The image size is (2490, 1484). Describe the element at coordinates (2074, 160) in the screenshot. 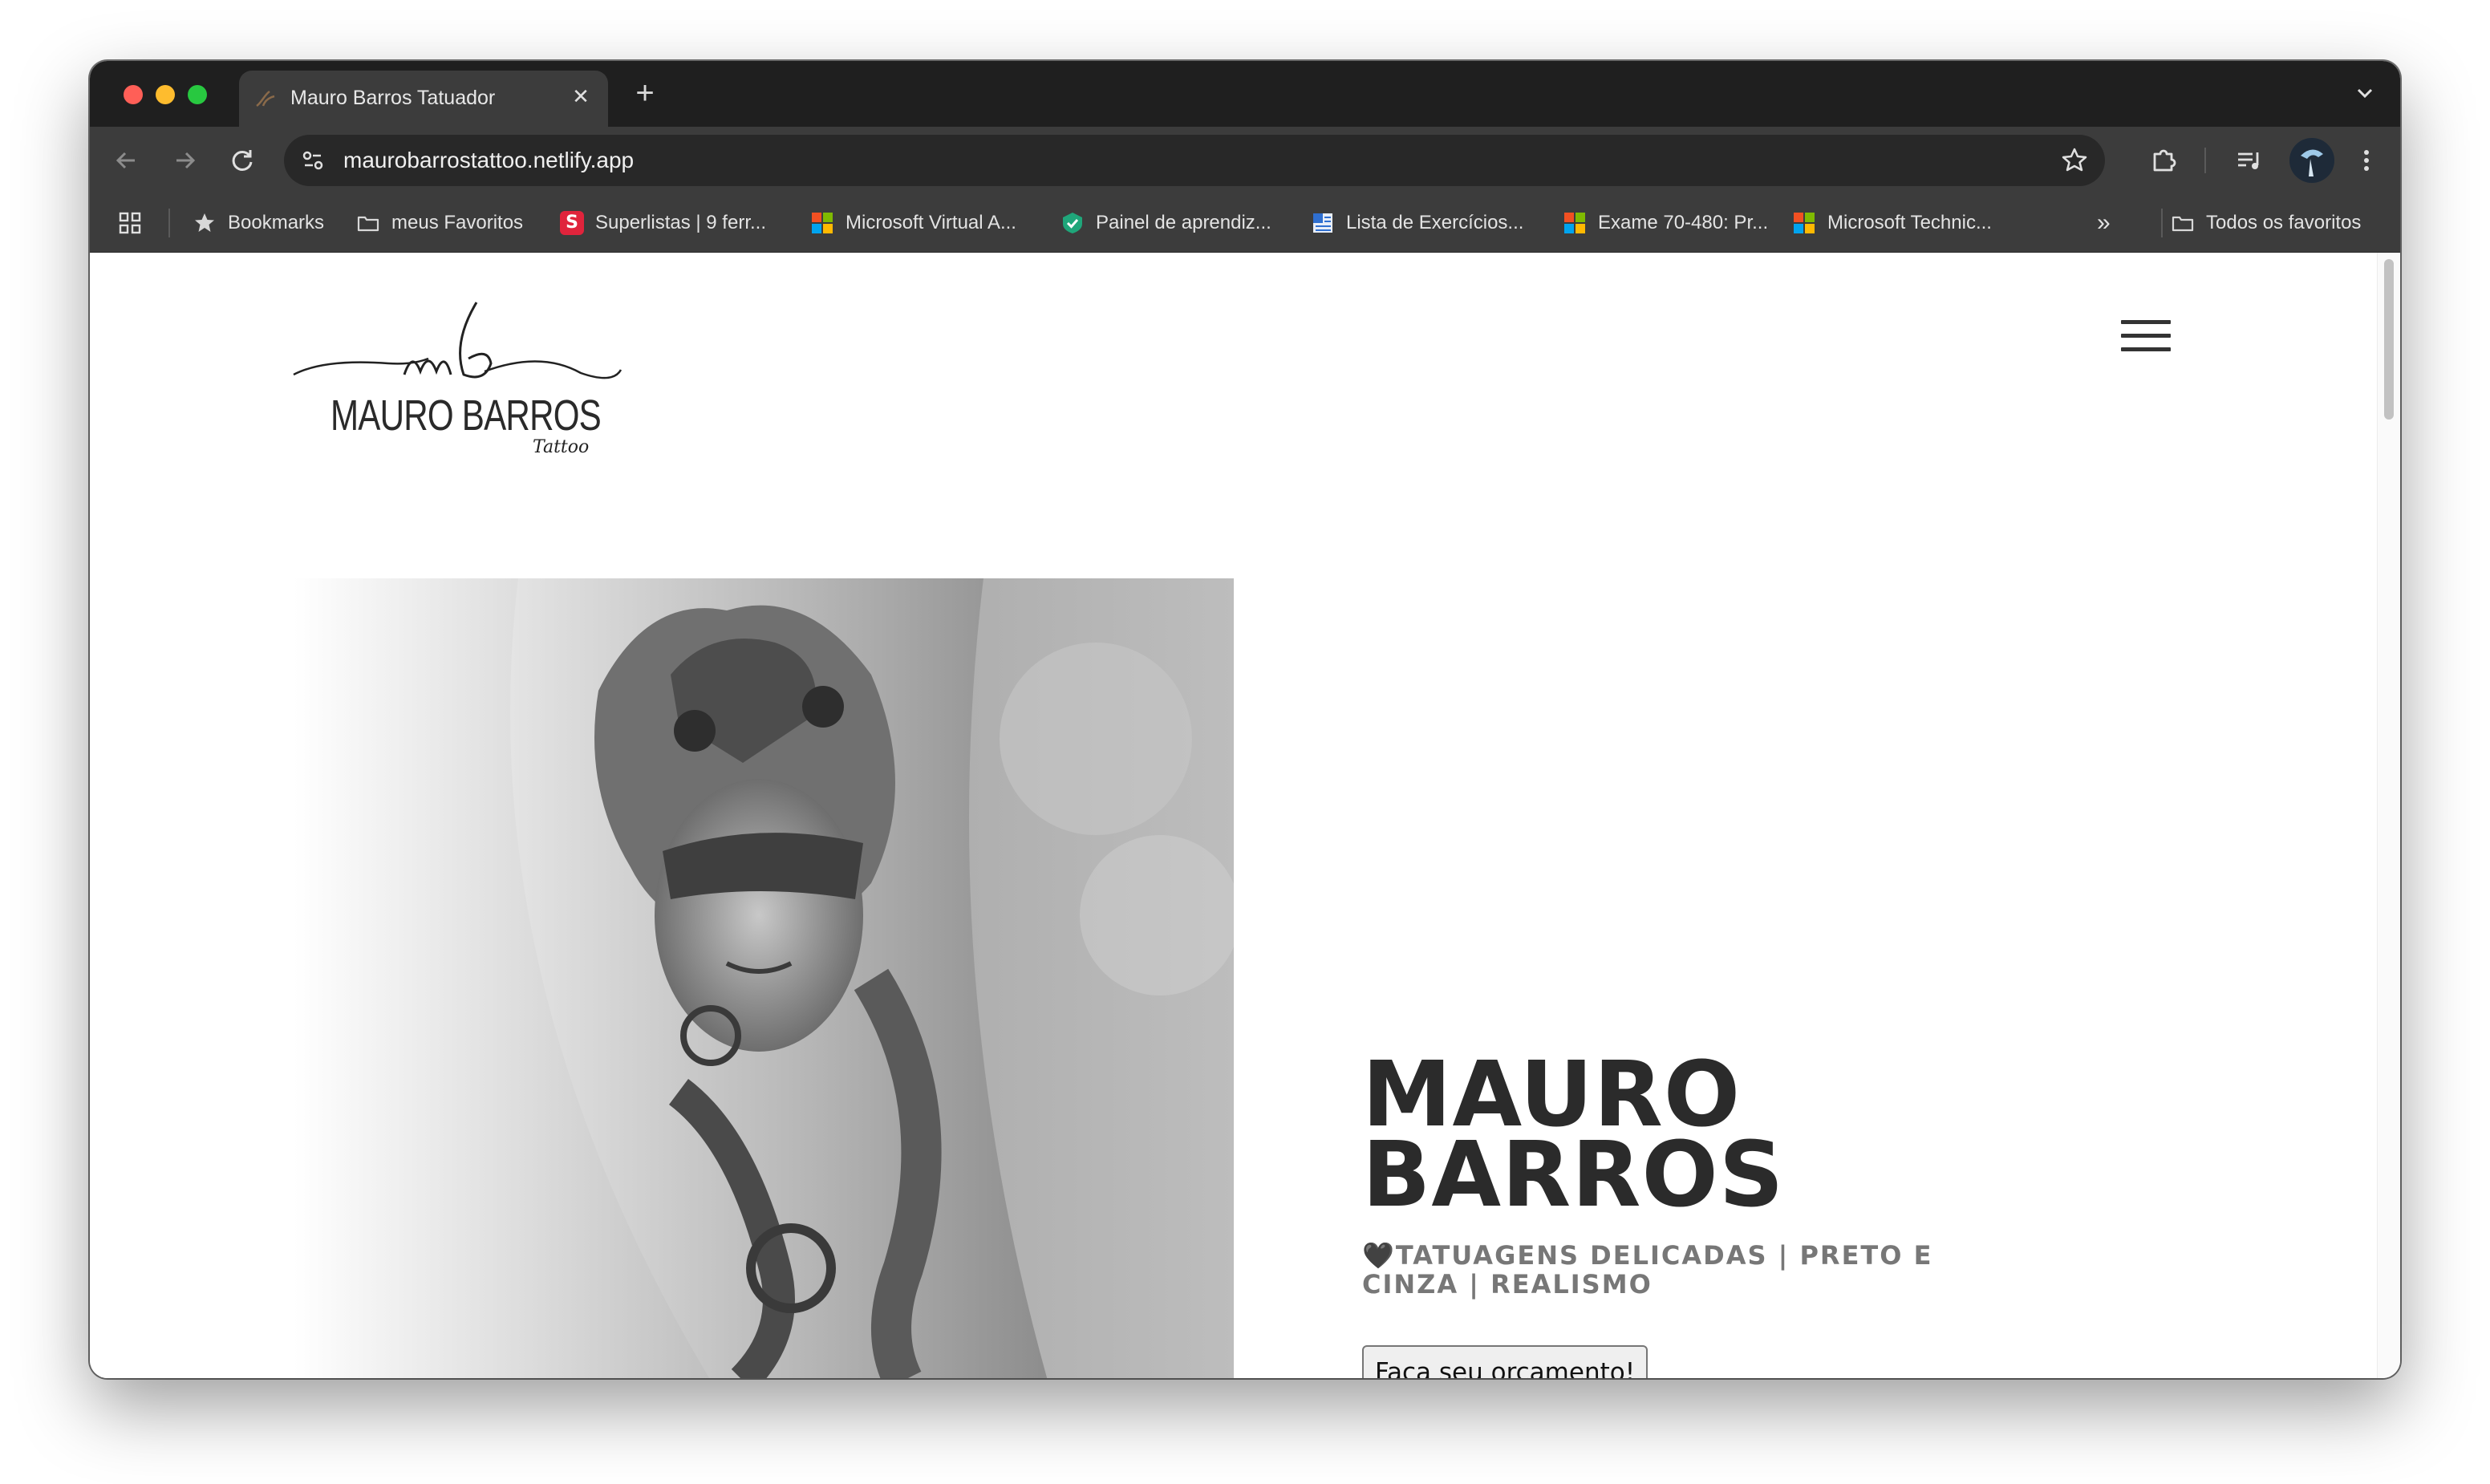

I see `bookmark-star-icon` at that location.